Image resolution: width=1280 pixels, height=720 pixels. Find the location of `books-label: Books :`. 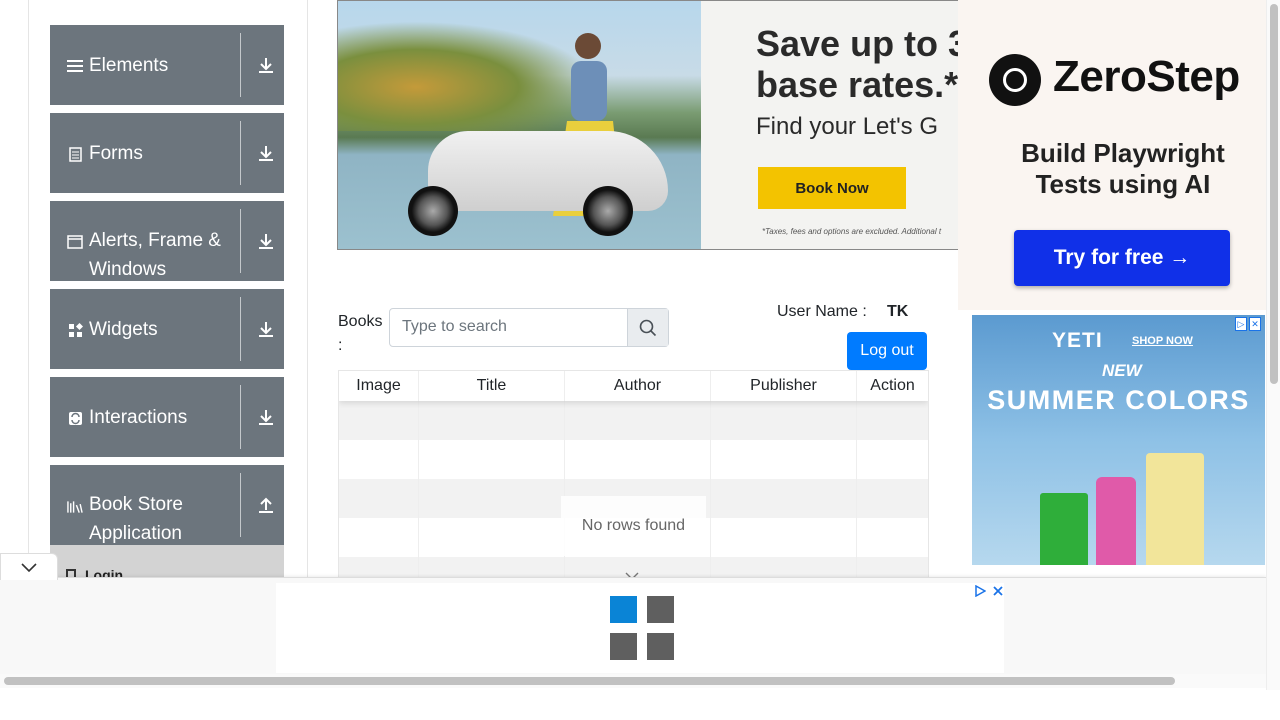

books-label: Books : is located at coordinates (360, 333).